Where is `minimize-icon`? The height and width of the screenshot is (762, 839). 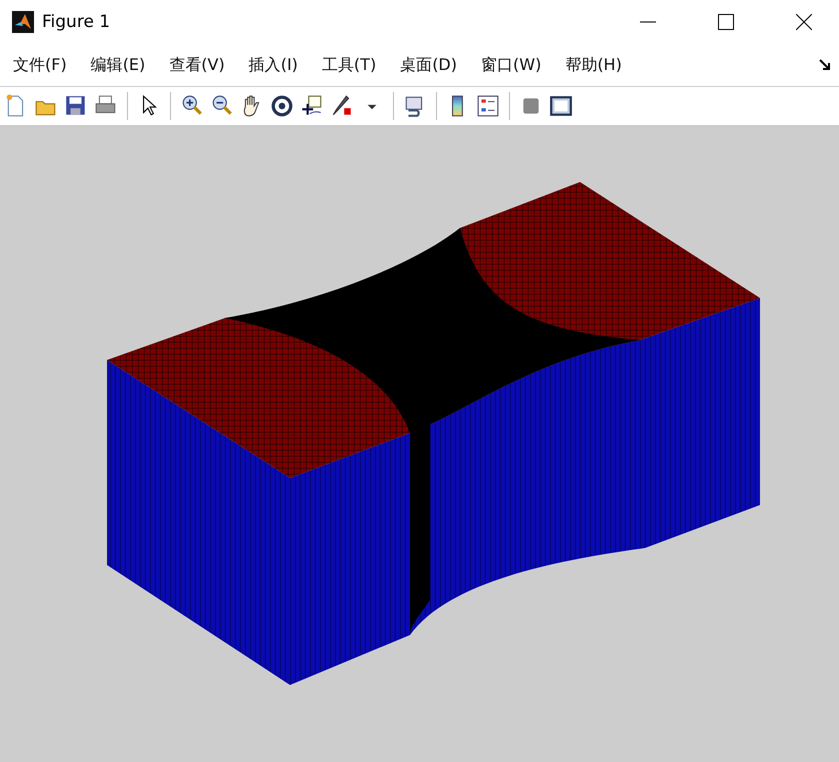
minimize-icon is located at coordinates (648, 22).